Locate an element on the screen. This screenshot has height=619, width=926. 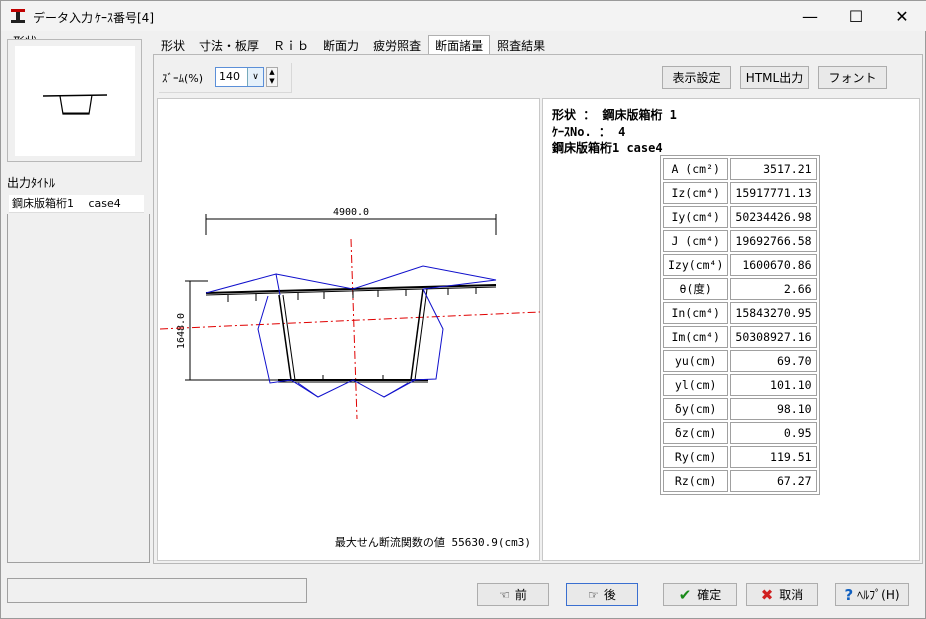
next-button: ☞ 後 is located at coordinates (602, 594).